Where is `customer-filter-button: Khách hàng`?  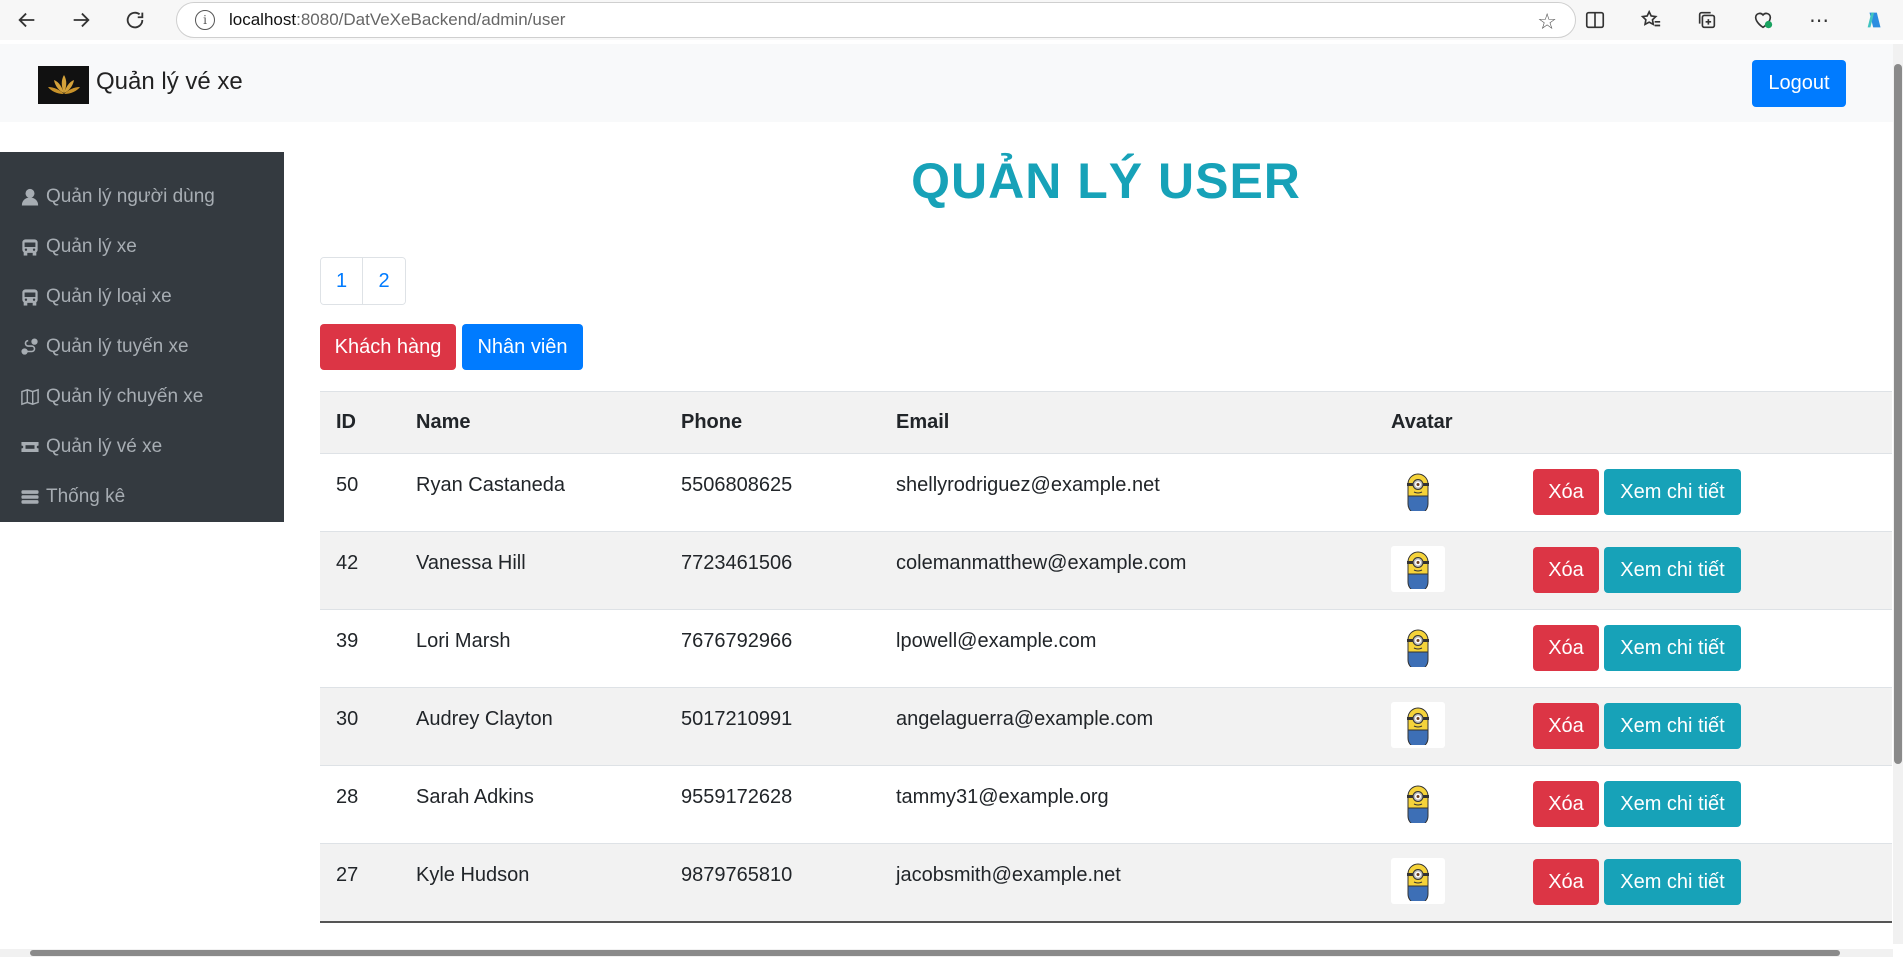
customer-filter-button: Khách hàng is located at coordinates (388, 347).